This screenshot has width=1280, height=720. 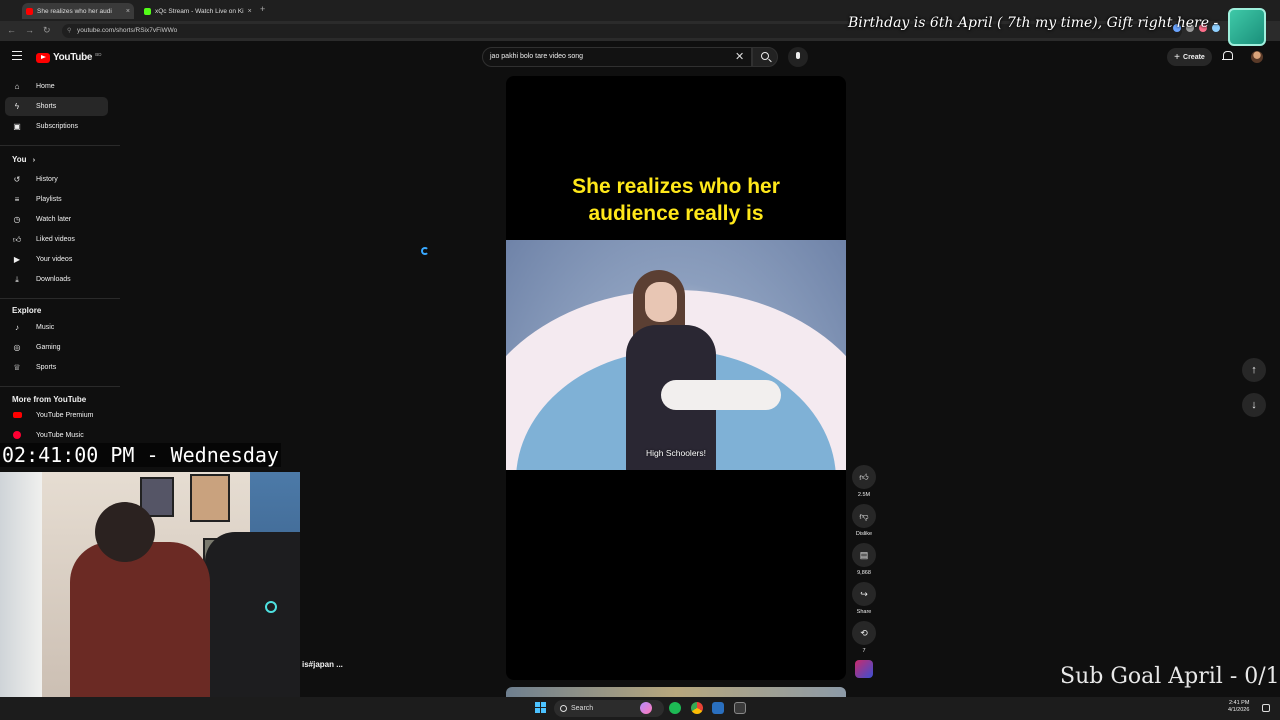 I want to click on playlists-icon: ≡, so click(x=17, y=199).